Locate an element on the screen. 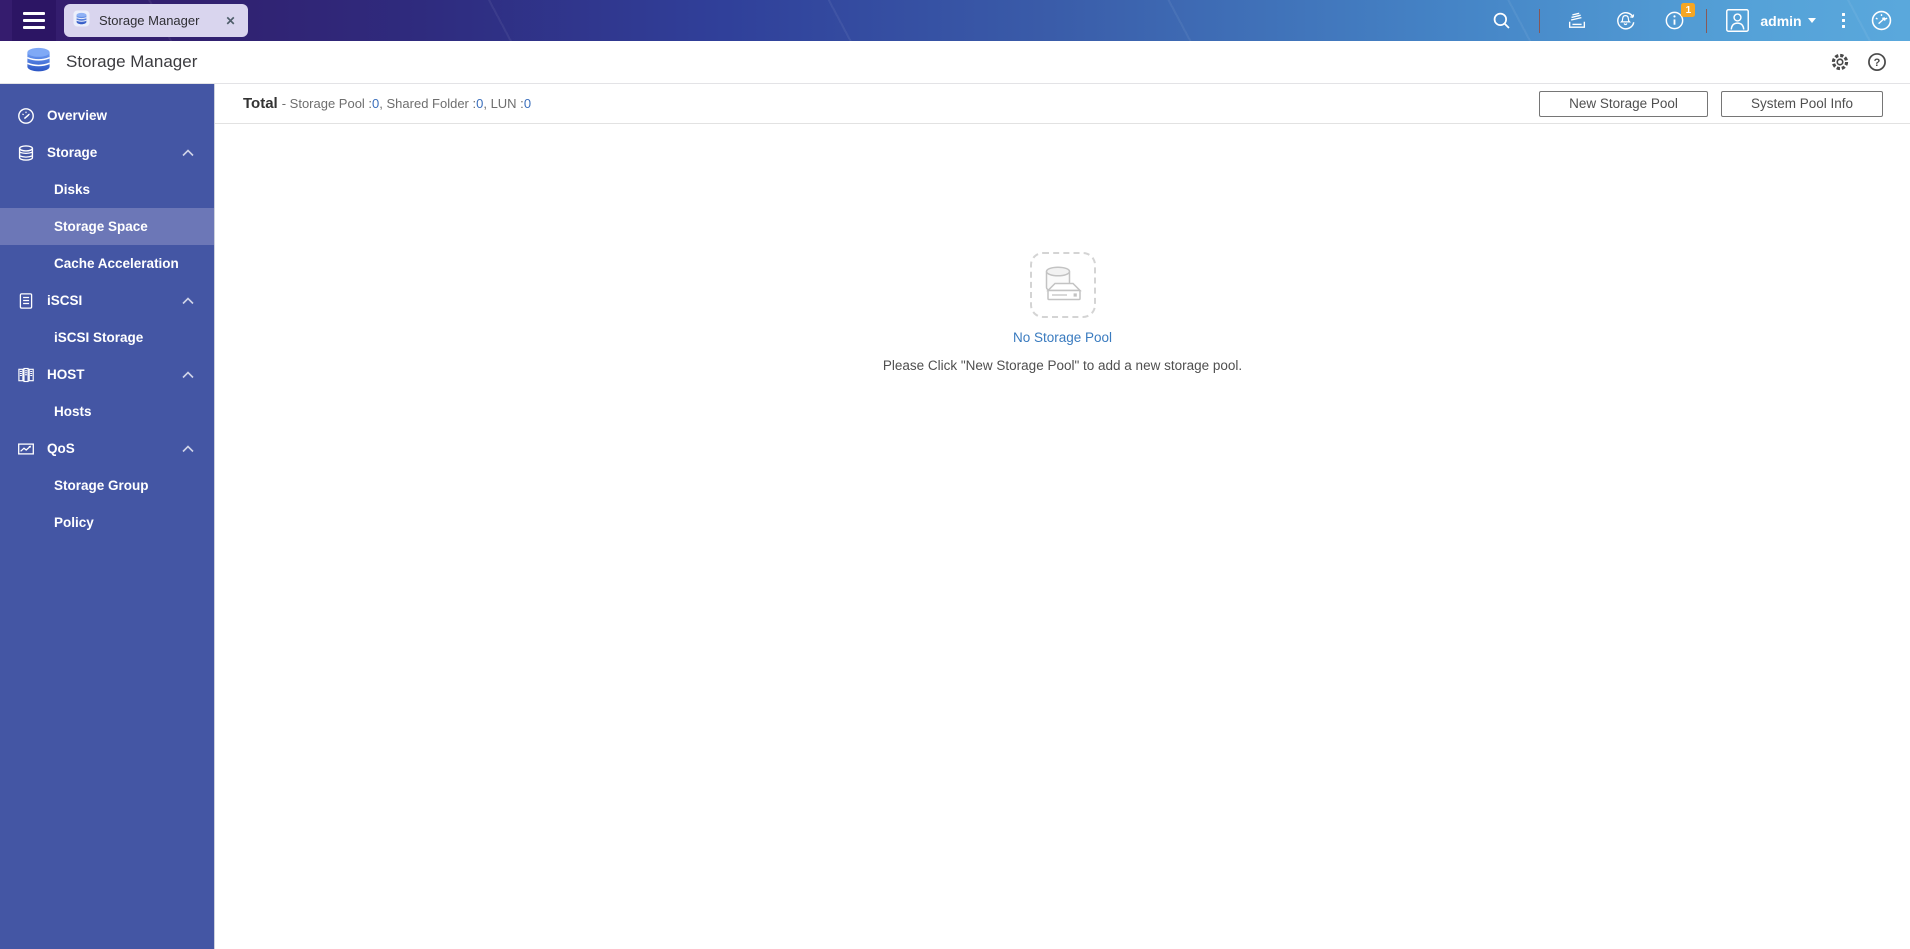 This screenshot has height=949, width=1910. sidebar-item-label: Overview is located at coordinates (77, 115).